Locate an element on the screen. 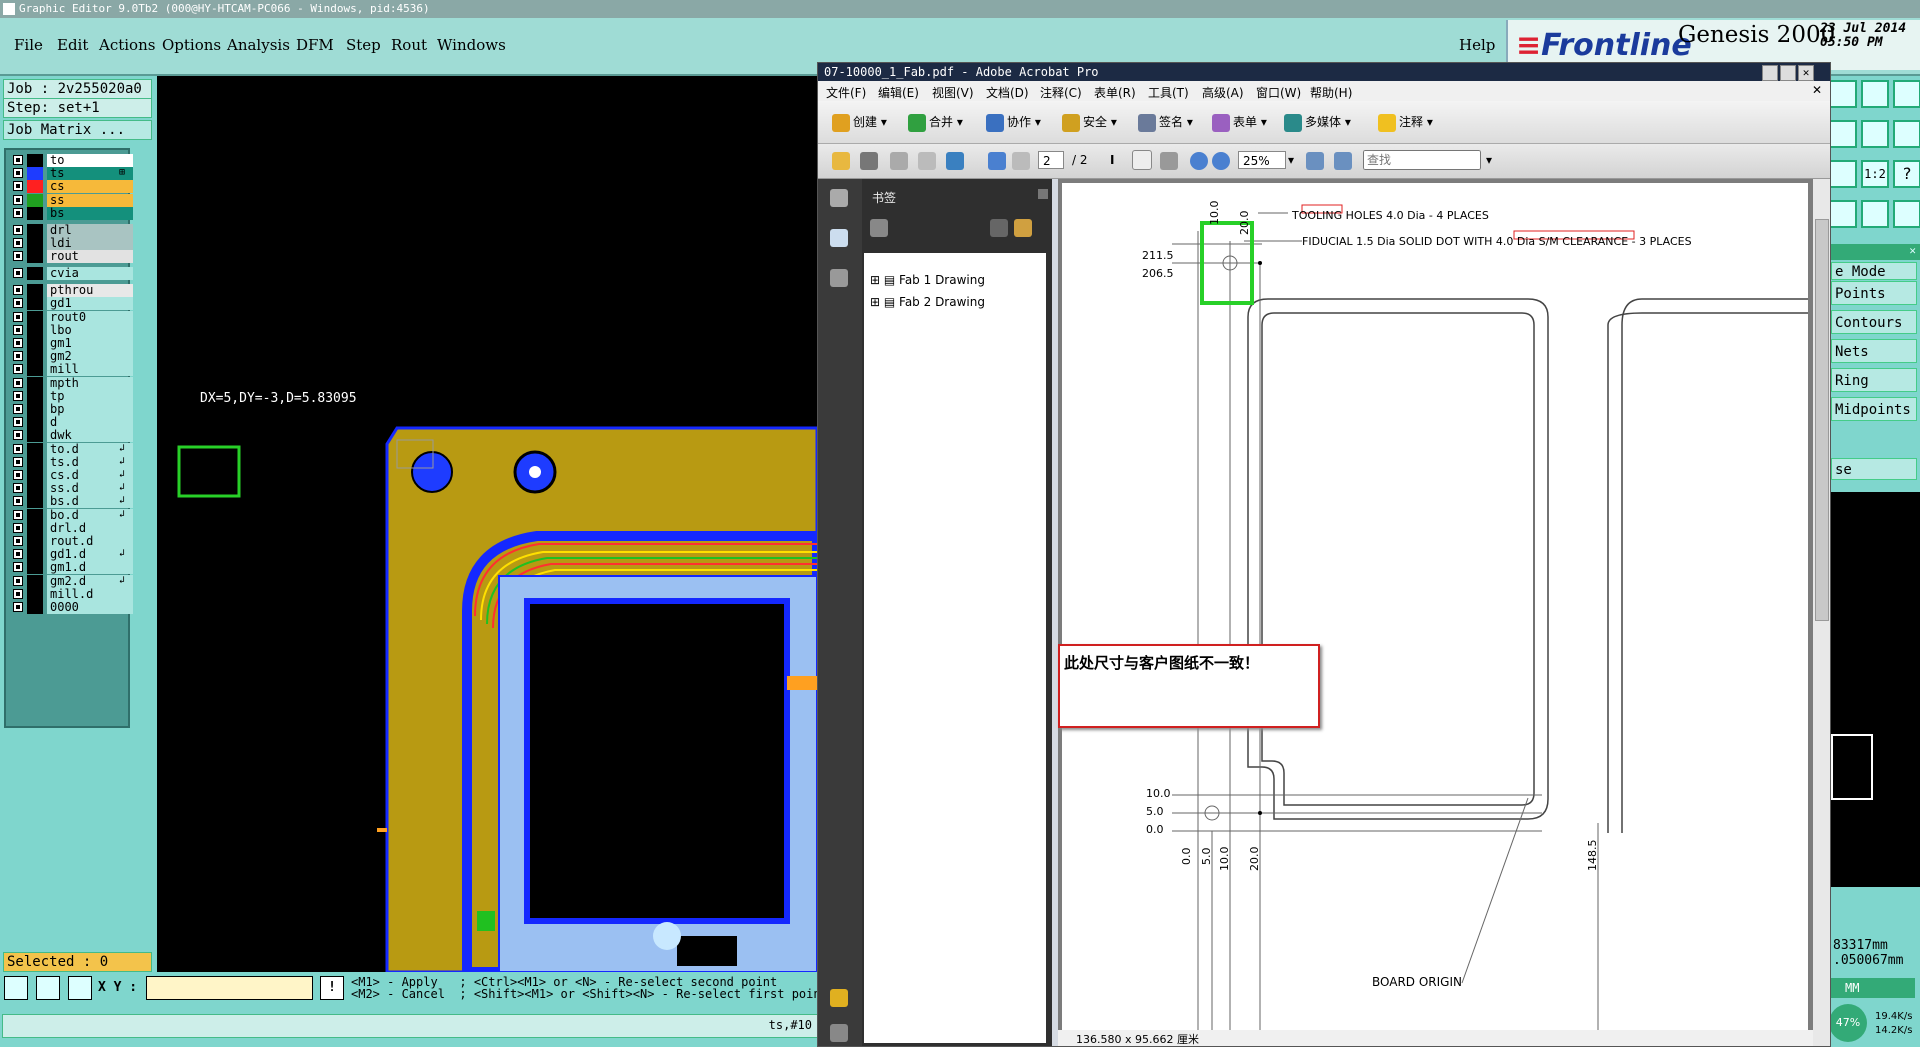 The width and height of the screenshot is (1920, 1047). home-icon is located at coordinates (1875, 94).